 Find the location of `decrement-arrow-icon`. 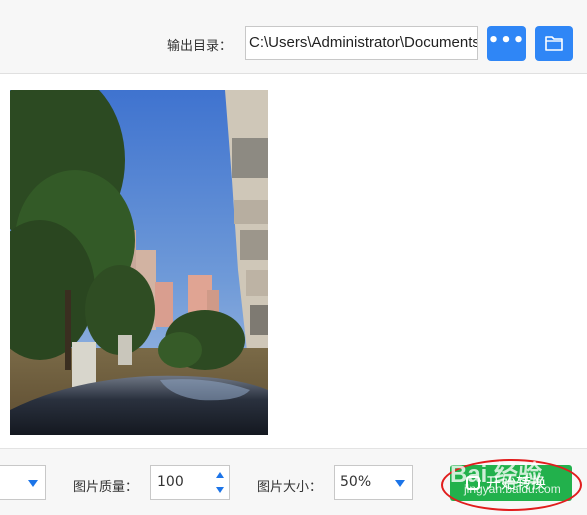

decrement-arrow-icon is located at coordinates (220, 490).